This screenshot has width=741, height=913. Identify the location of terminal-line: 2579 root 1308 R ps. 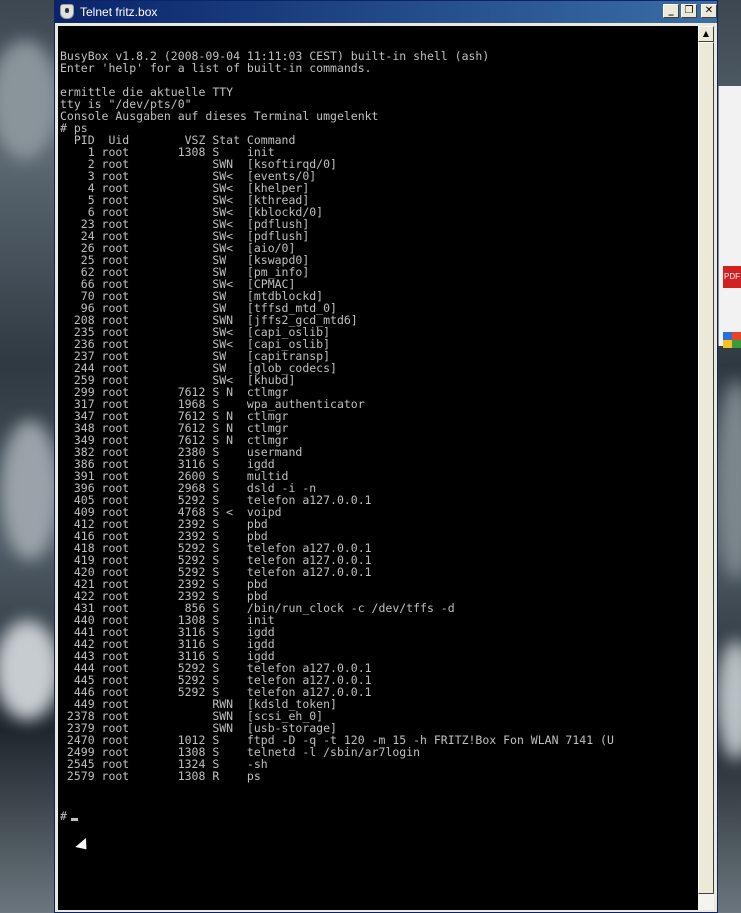
(160, 776).